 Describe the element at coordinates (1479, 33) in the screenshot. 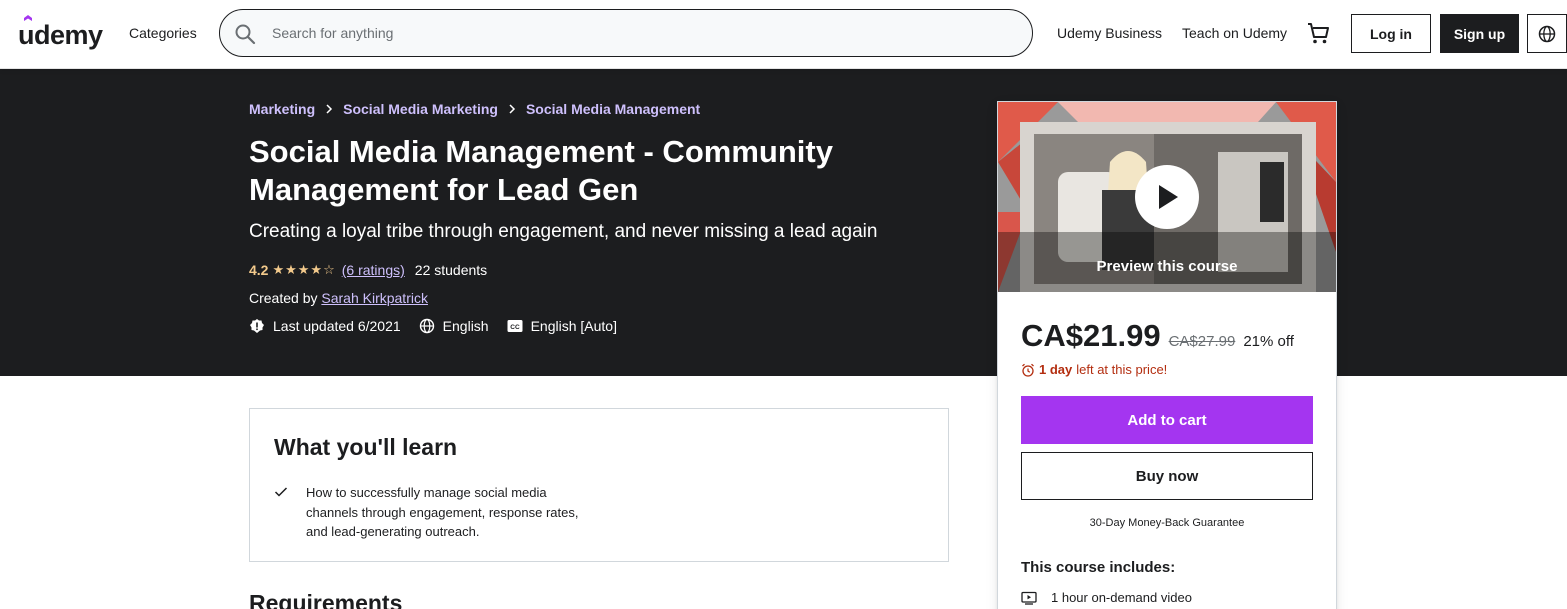

I see `signup-button: Sign up` at that location.